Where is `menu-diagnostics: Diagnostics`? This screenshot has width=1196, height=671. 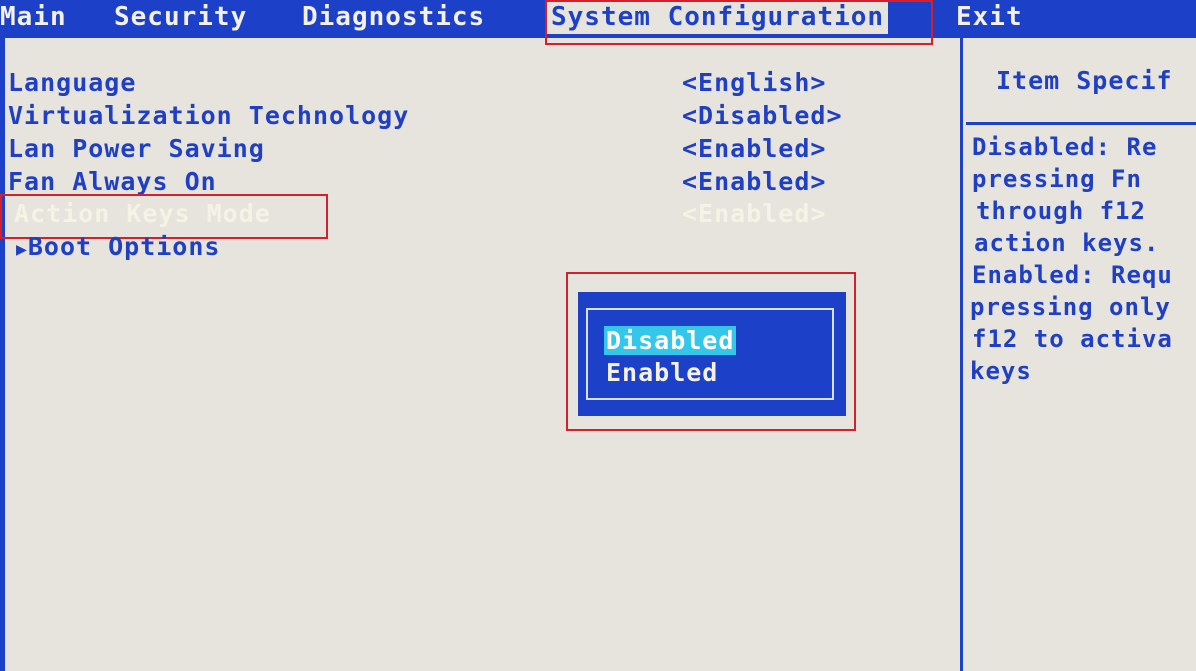 menu-diagnostics: Diagnostics is located at coordinates (393, 17).